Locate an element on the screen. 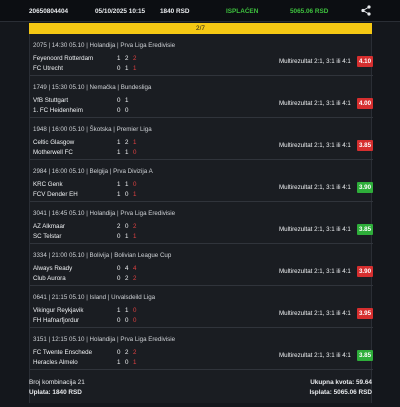 The height and width of the screenshot is (407, 400). home-team-name: KRC Genk is located at coordinates (48, 184).